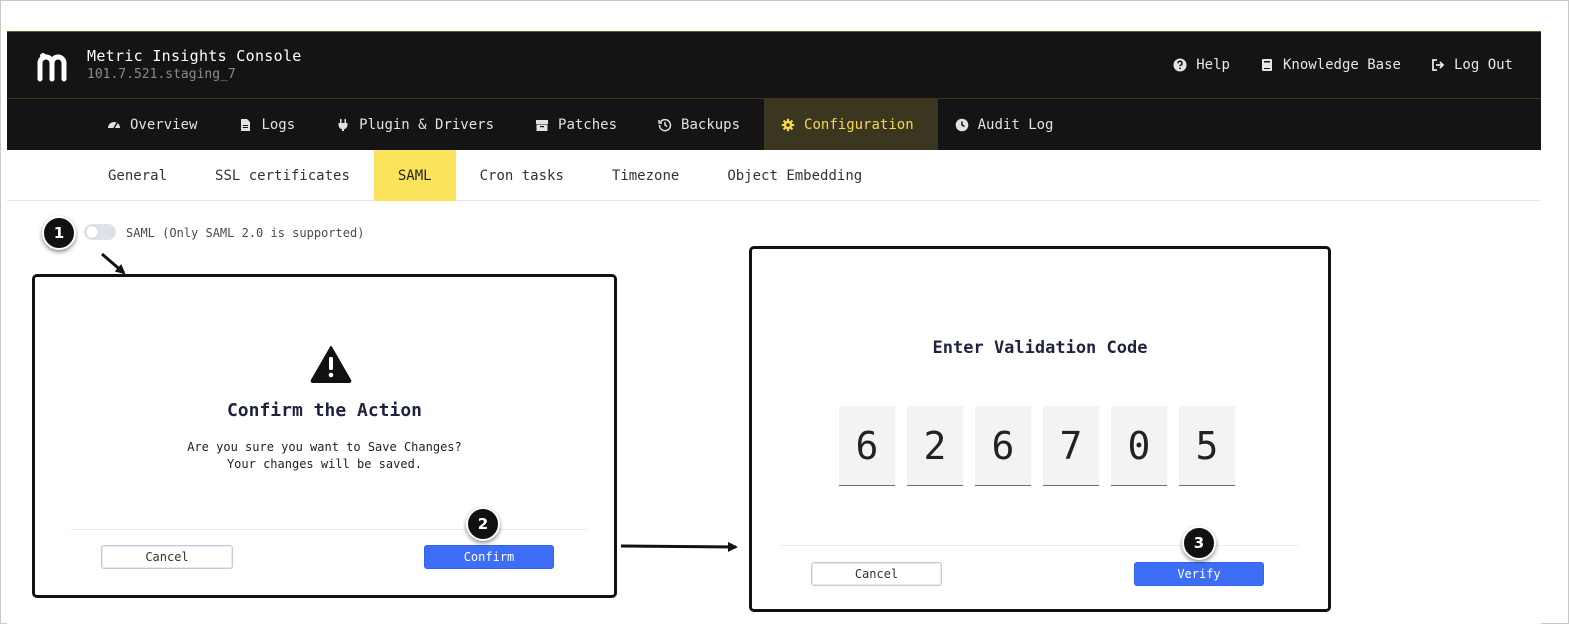 Image resolution: width=1569 pixels, height=624 pixels. I want to click on tab-backups-label: Backups, so click(711, 125).